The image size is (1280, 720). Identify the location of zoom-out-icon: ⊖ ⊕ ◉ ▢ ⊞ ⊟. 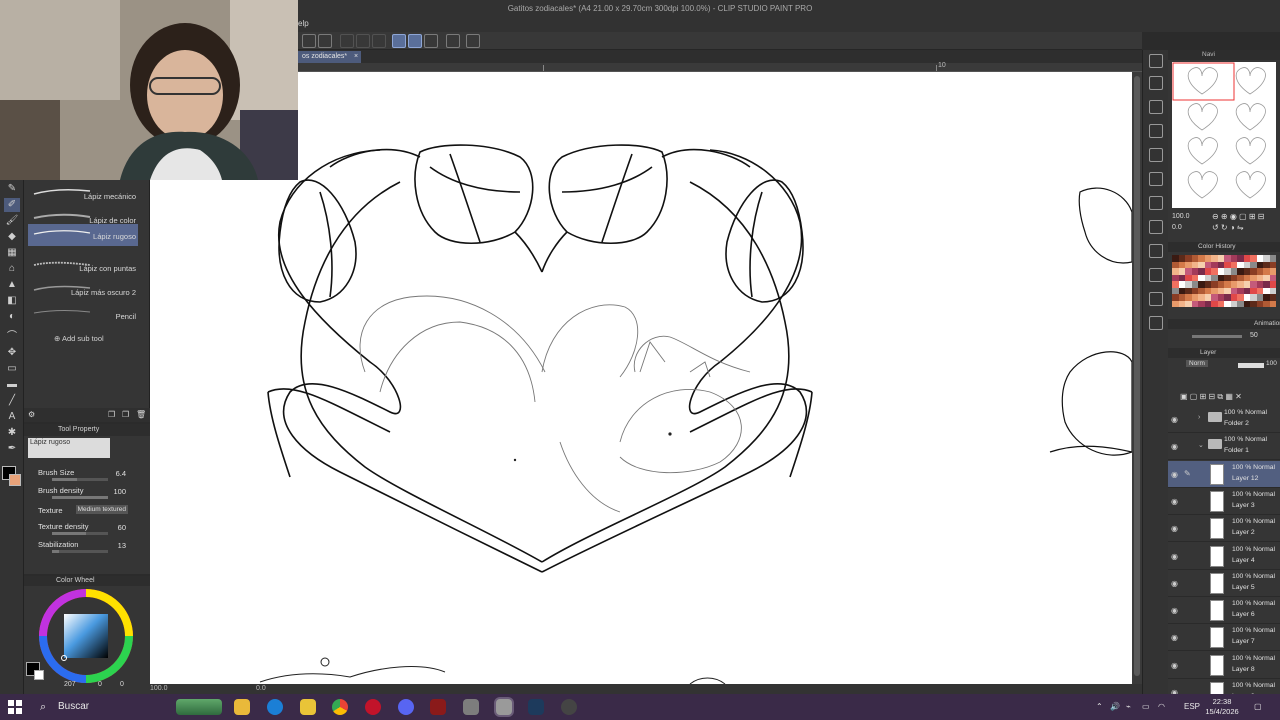
(1238, 216).